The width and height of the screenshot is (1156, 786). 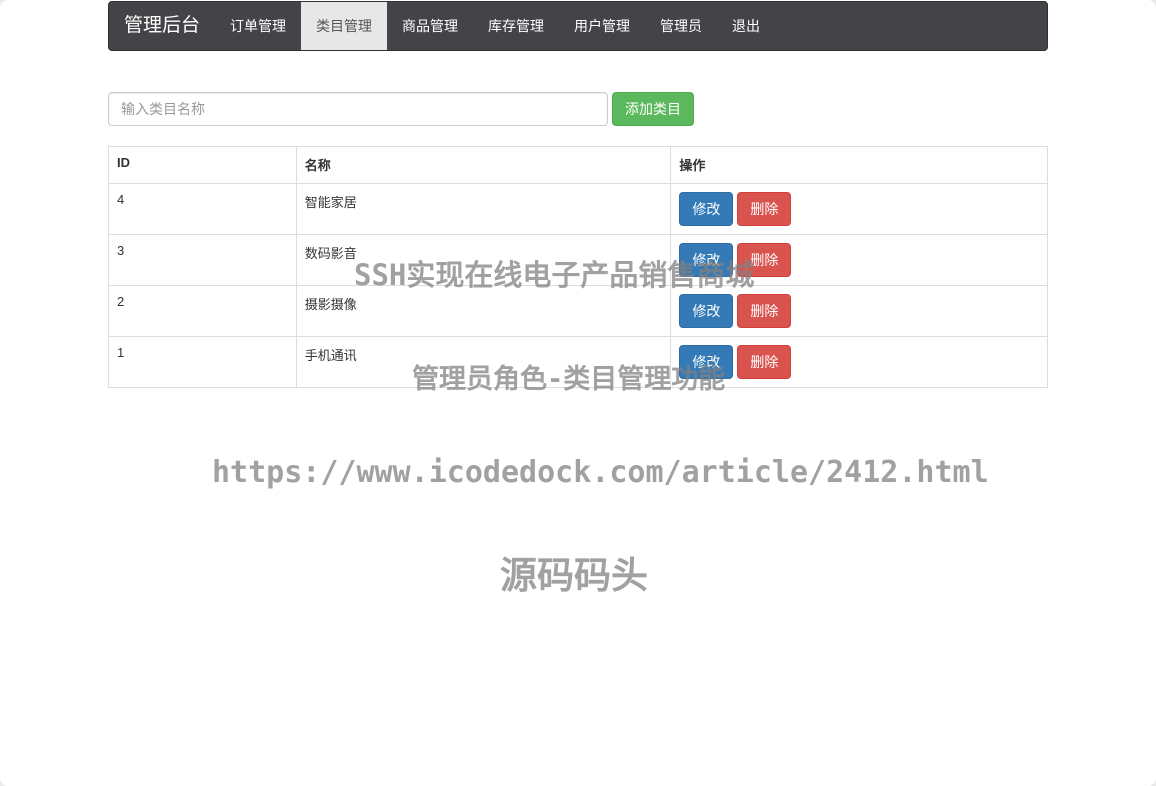 I want to click on cell-name: 数码影音, so click(x=483, y=260).